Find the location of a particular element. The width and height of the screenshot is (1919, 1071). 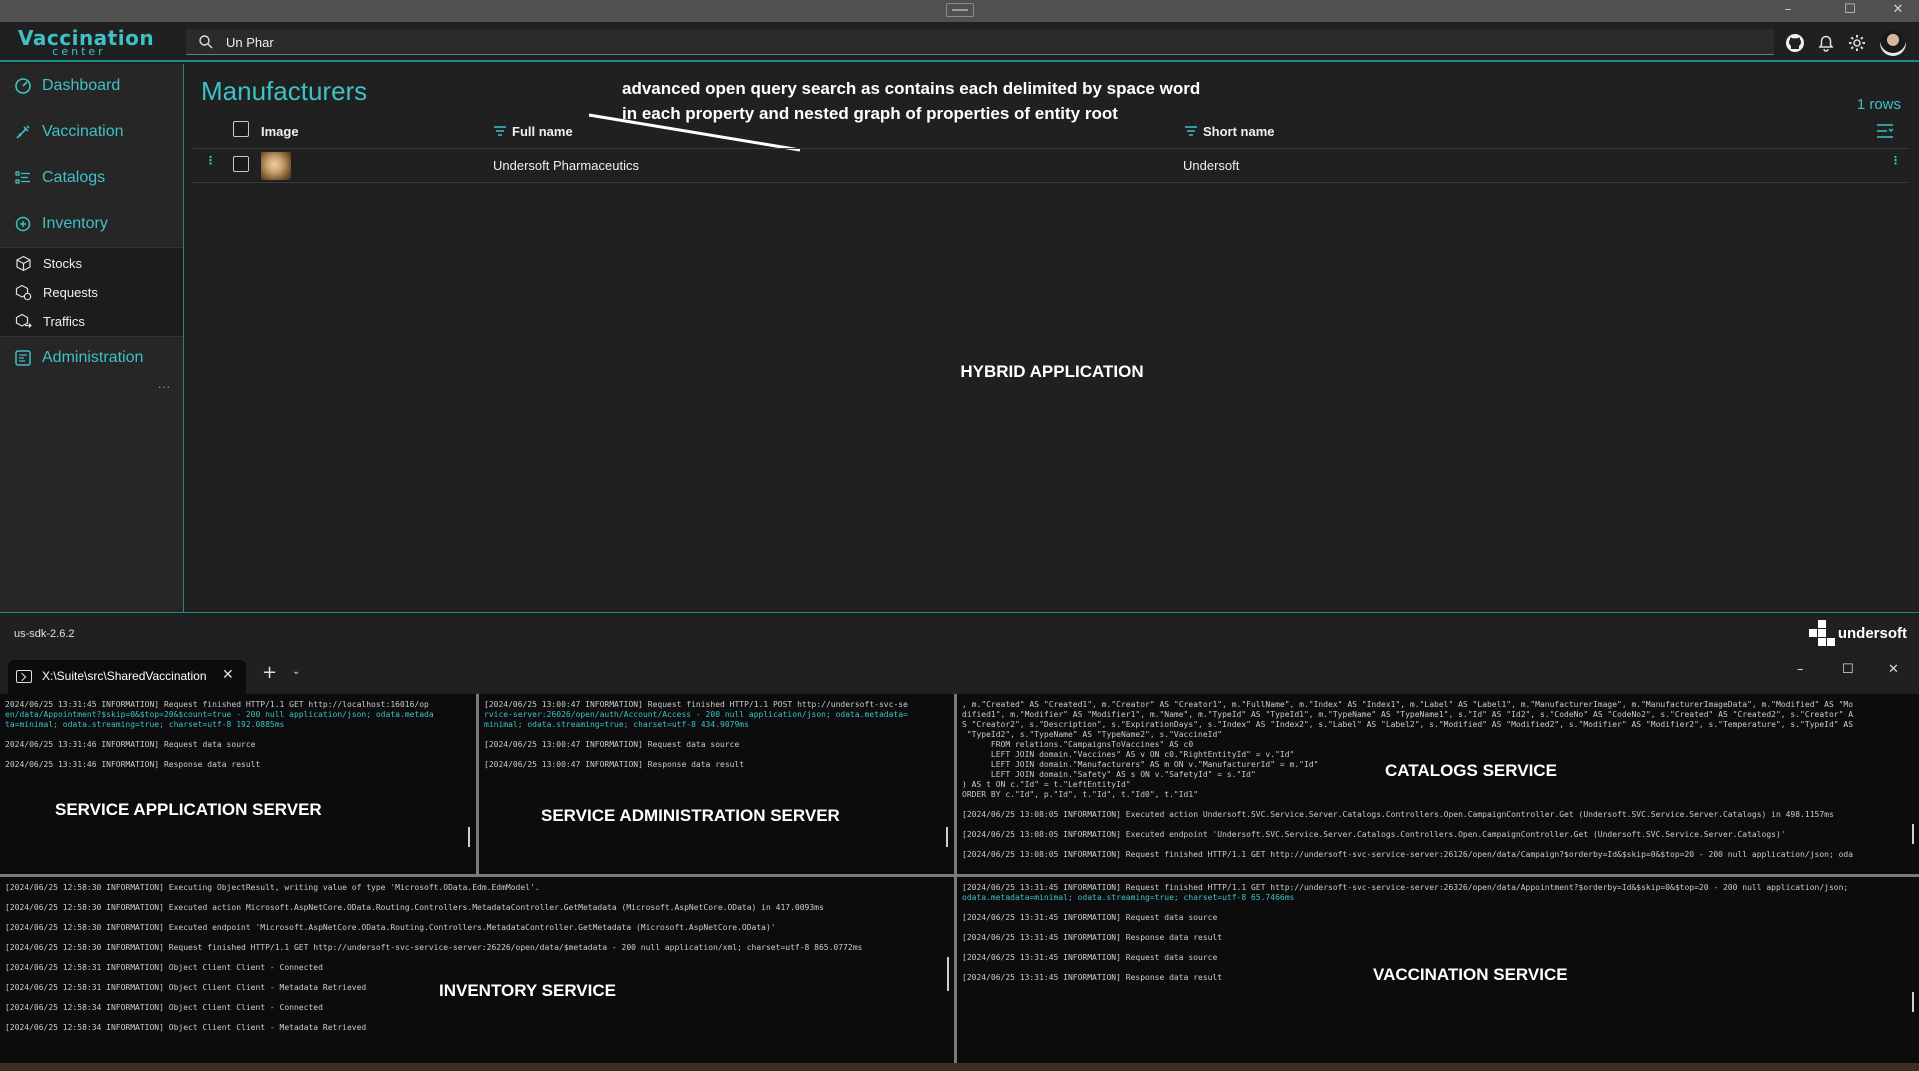

bell-icon is located at coordinates (1826, 43).